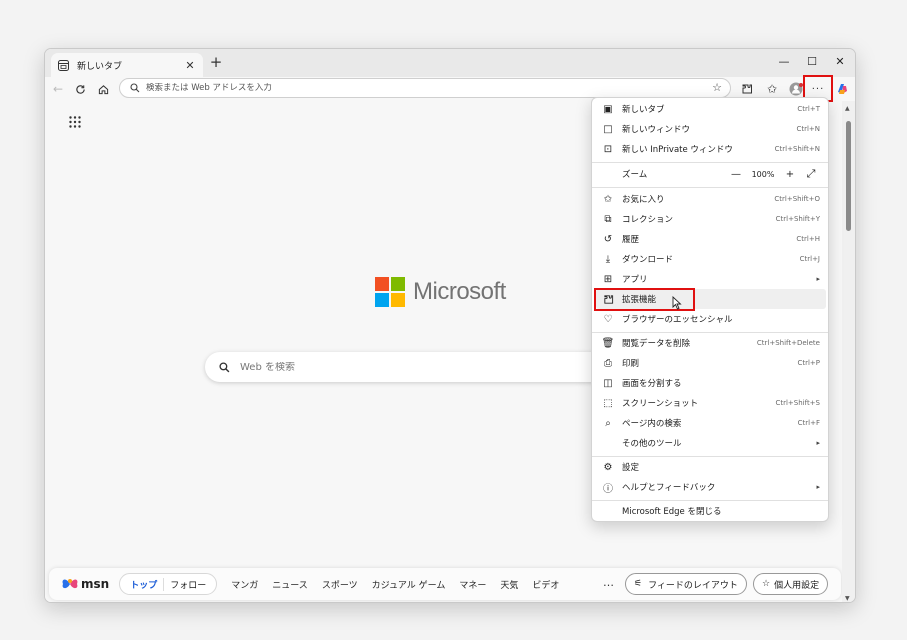 This screenshot has height=640, width=907. What do you see at coordinates (711, 487) in the screenshot?
I see `menu-item-help: ⓘ ヘルプとフィードバック ▸` at bounding box center [711, 487].